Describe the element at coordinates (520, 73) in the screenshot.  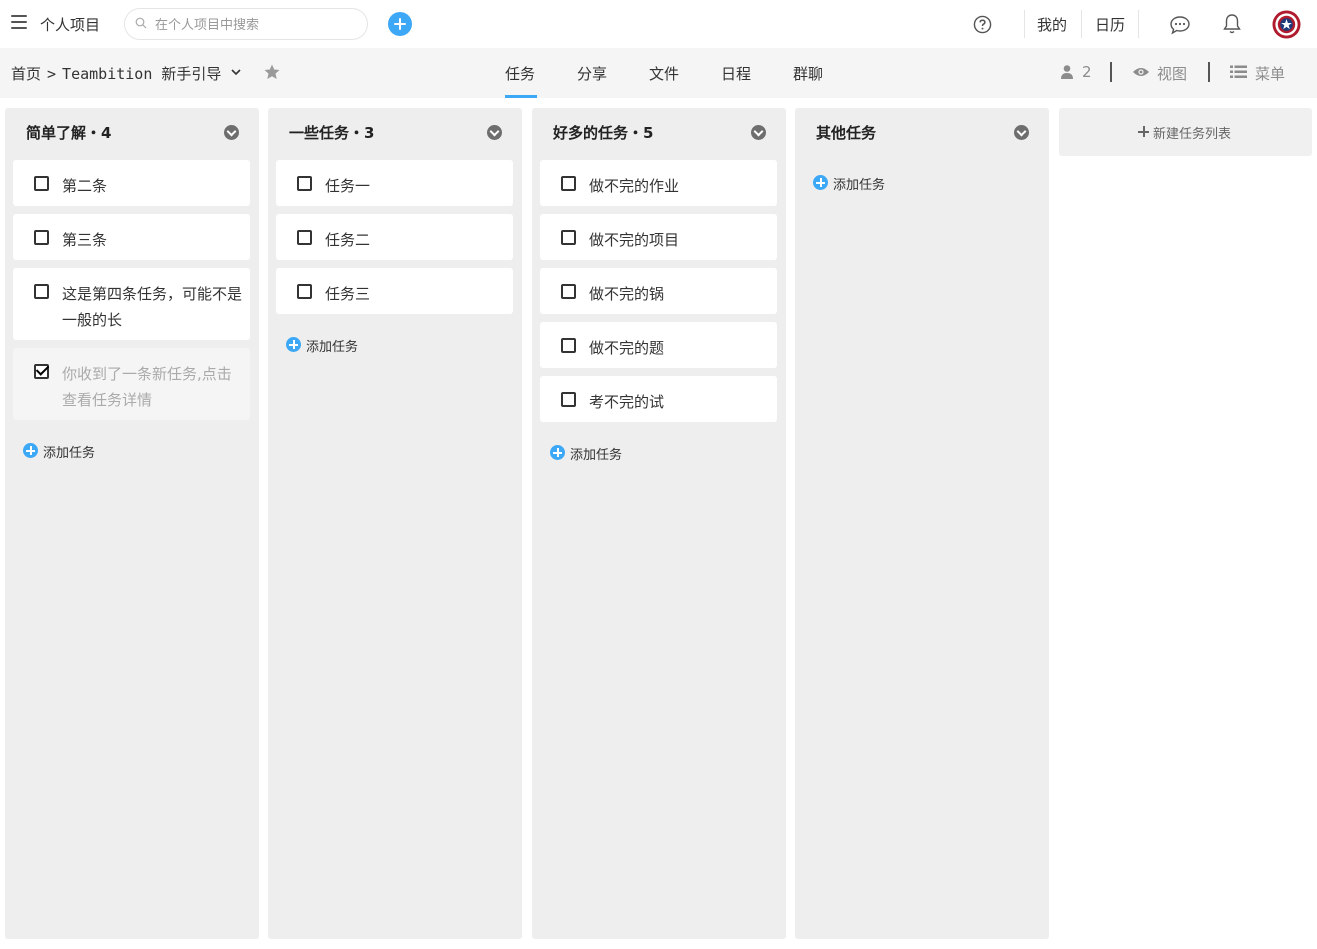
I see `tab-tasks: 任务` at that location.